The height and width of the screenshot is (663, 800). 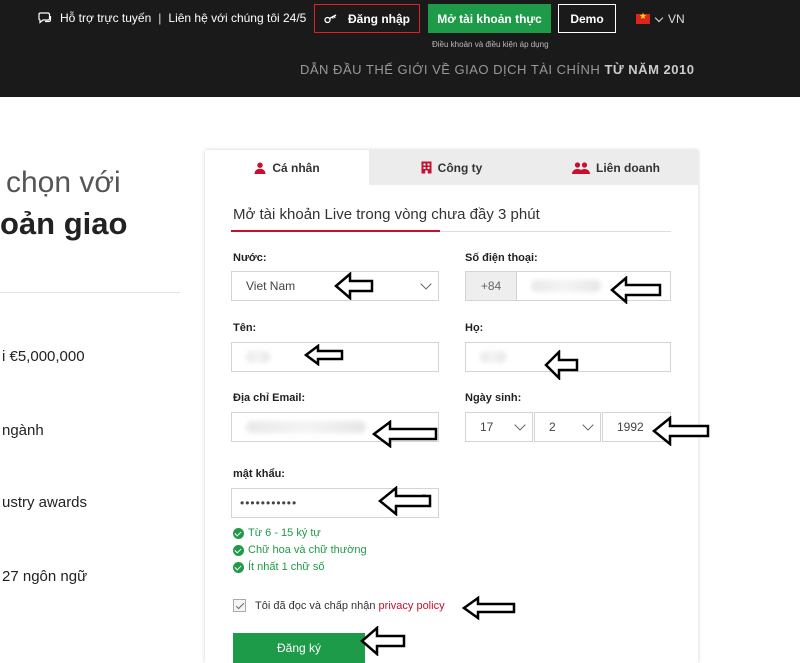 What do you see at coordinates (450, 69) in the screenshot?
I see `tagline-main: DẪN ĐẦU THẾ GIỚI VỀ GIAO DỊCH TÀI CHÍNH` at bounding box center [450, 69].